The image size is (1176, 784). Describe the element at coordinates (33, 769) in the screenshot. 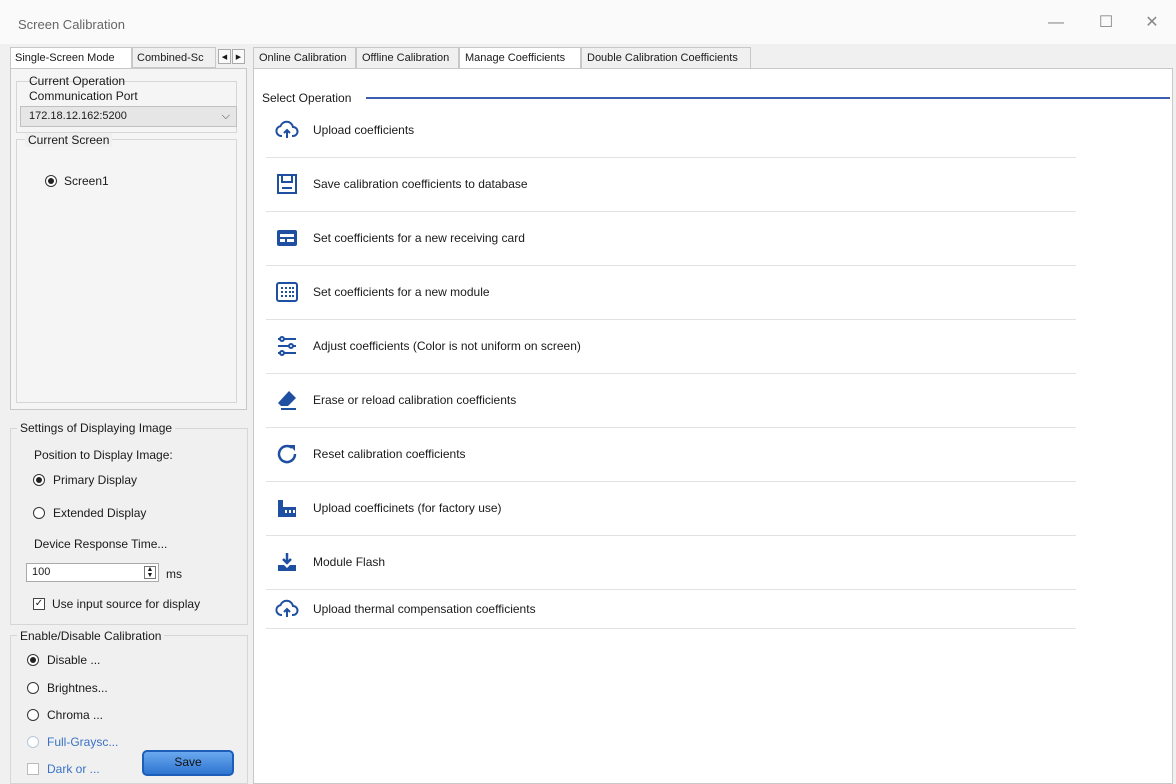

I see `dark-checkbox` at that location.